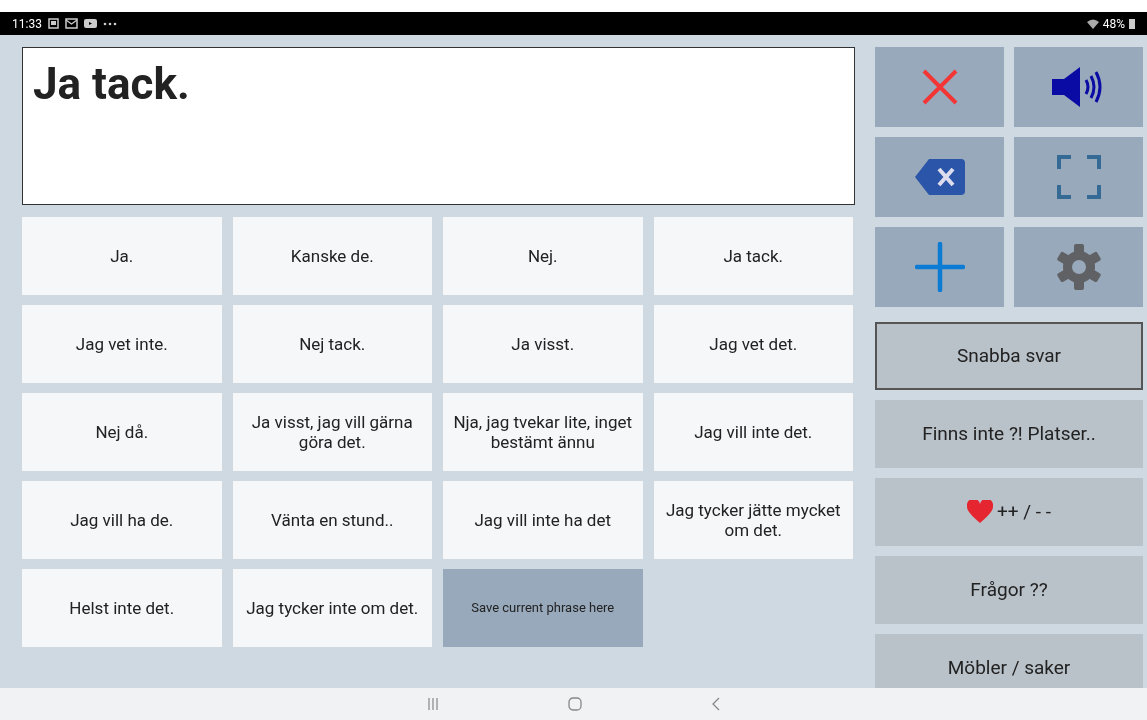  Describe the element at coordinates (71, 23) in the screenshot. I see `mail-icon` at that location.